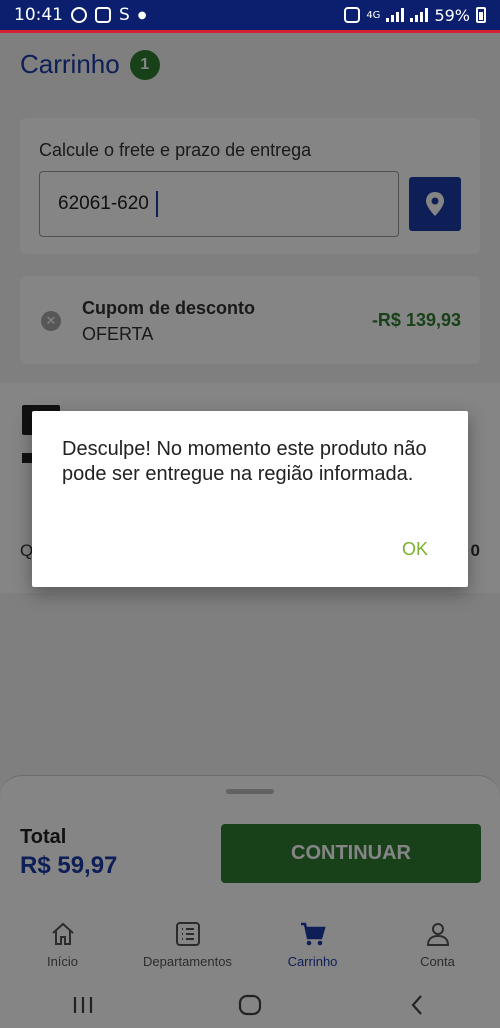 This screenshot has width=500, height=1028. What do you see at coordinates (250, 16) in the screenshot?
I see `status-bar: 10:41 S ● 4G 59%` at bounding box center [250, 16].